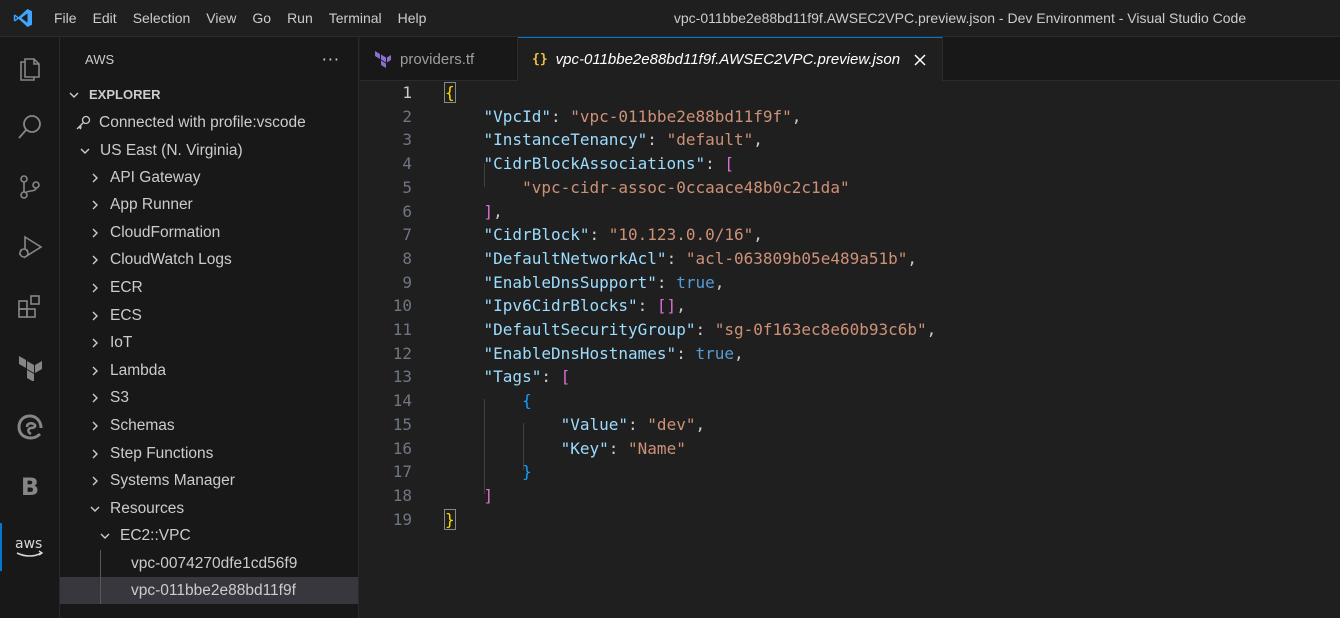 This screenshot has width=1340, height=618. What do you see at coordinates (126, 287) in the screenshot?
I see `service-label: ECR` at bounding box center [126, 287].